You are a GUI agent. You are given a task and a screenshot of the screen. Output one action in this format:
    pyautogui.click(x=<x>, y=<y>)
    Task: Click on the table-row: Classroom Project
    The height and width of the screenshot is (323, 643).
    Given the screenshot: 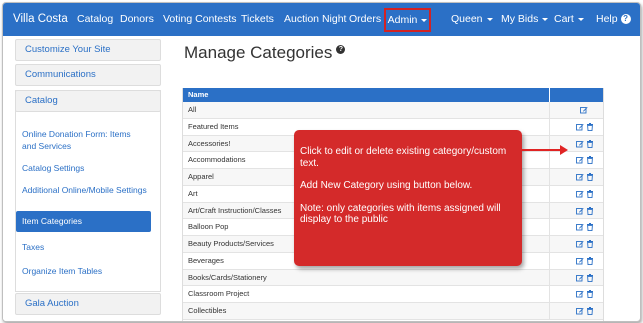 What is the action you would take?
    pyautogui.click(x=393, y=294)
    